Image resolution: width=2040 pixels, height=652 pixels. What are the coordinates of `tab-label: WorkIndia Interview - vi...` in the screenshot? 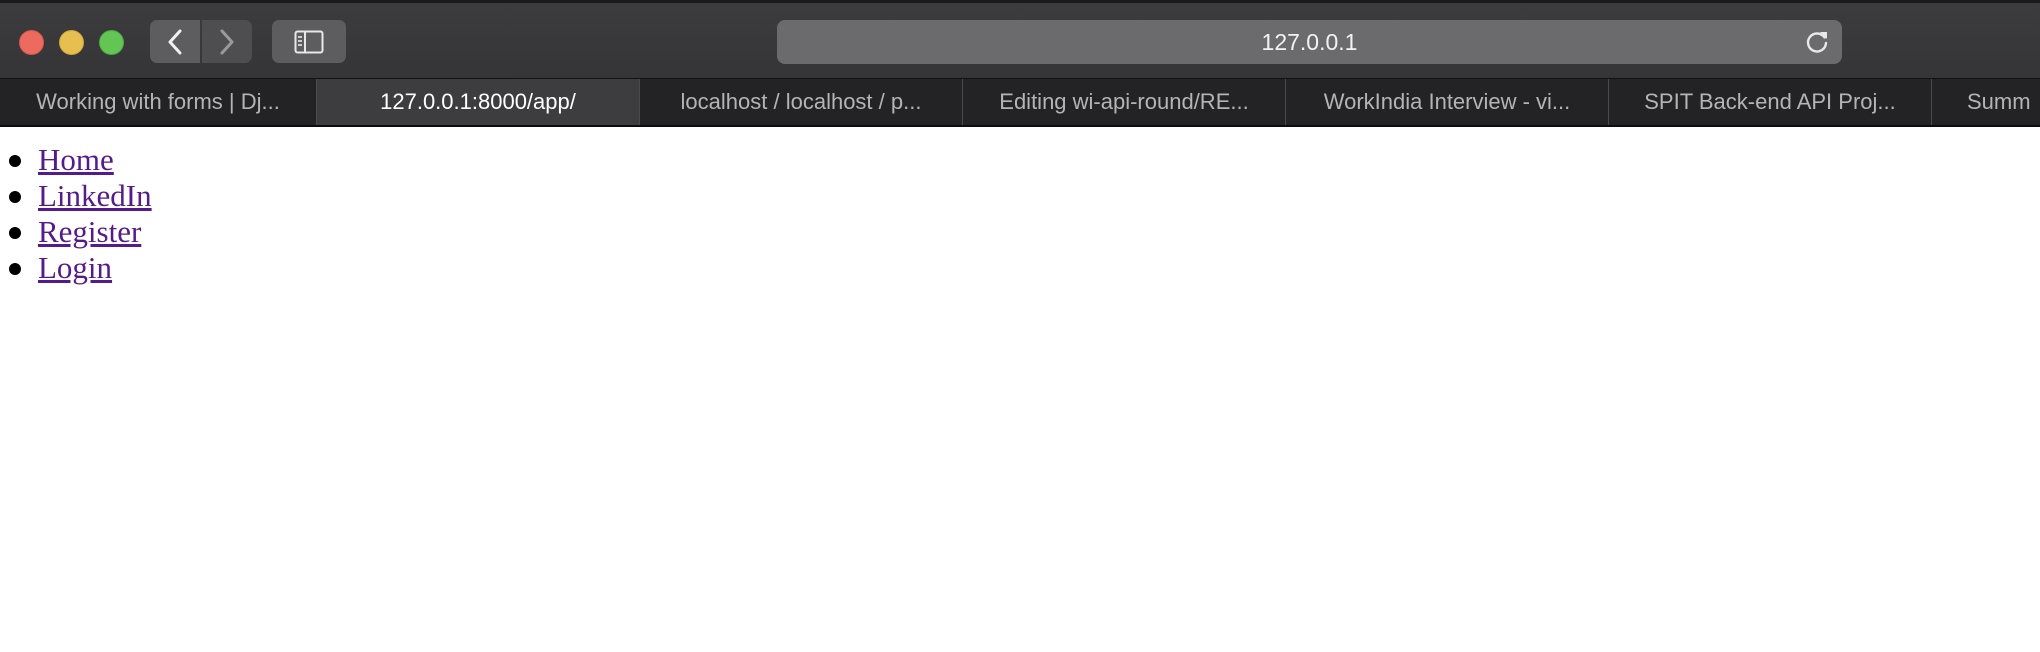 It's located at (1447, 101).